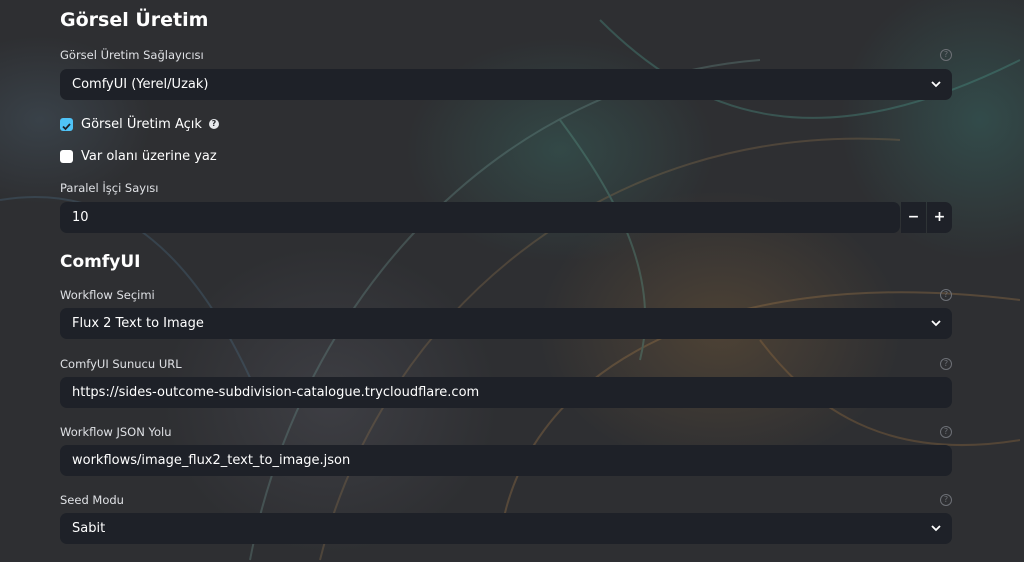 The width and height of the screenshot is (1024, 562). I want to click on seed-mode-value: Sabit, so click(89, 528).